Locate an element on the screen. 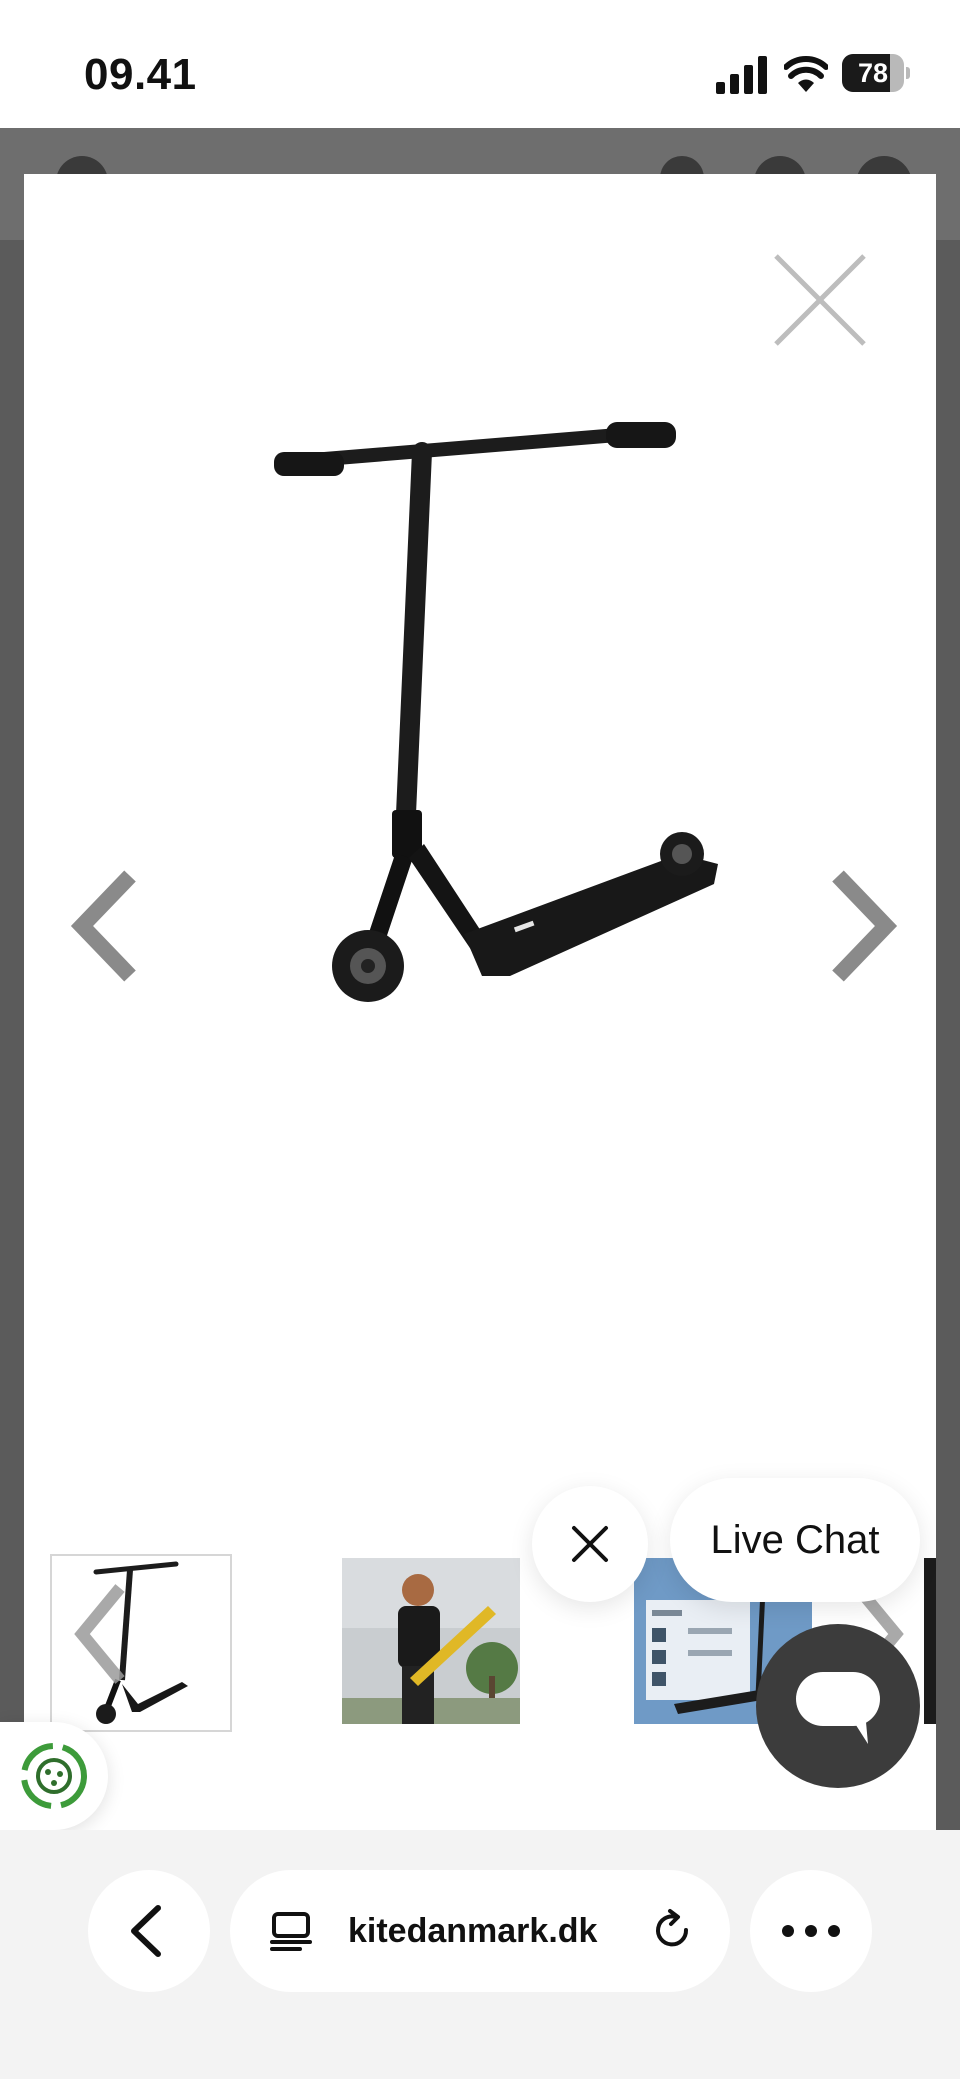 The width and height of the screenshot is (960, 2079). cookie-consent-button is located at coordinates (54, 1776).